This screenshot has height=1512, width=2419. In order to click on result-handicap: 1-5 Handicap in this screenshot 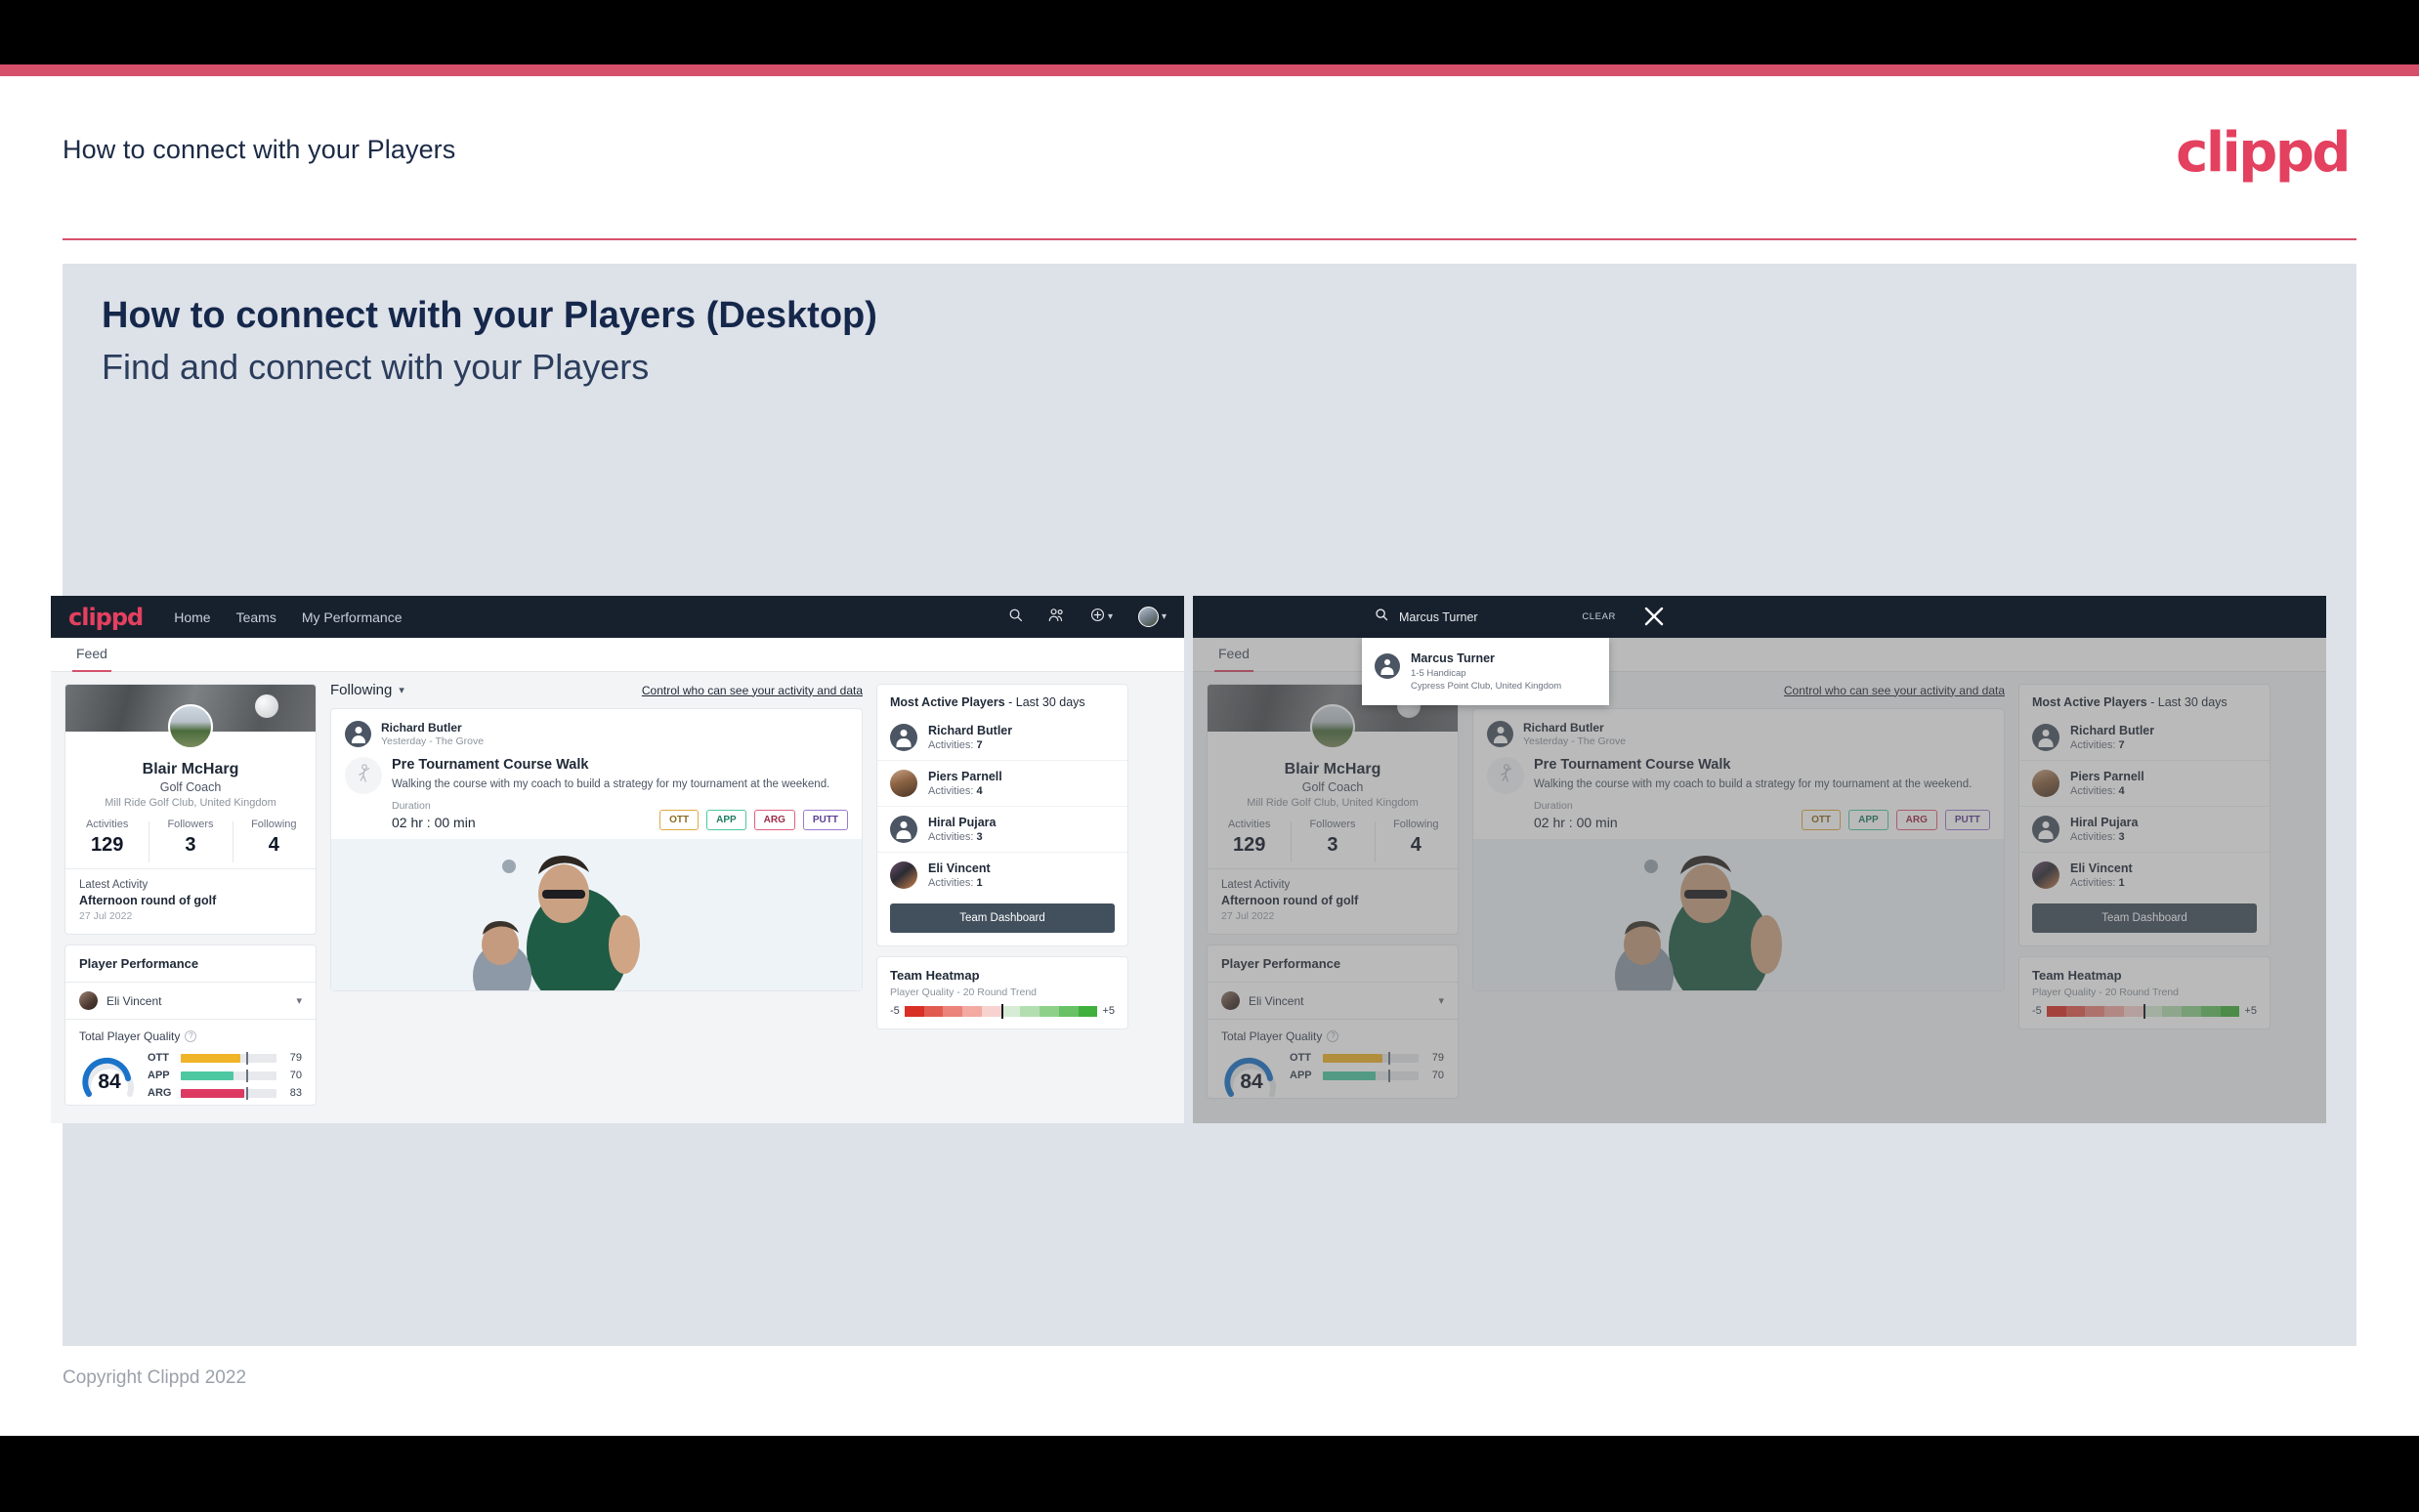, I will do `click(1438, 673)`.